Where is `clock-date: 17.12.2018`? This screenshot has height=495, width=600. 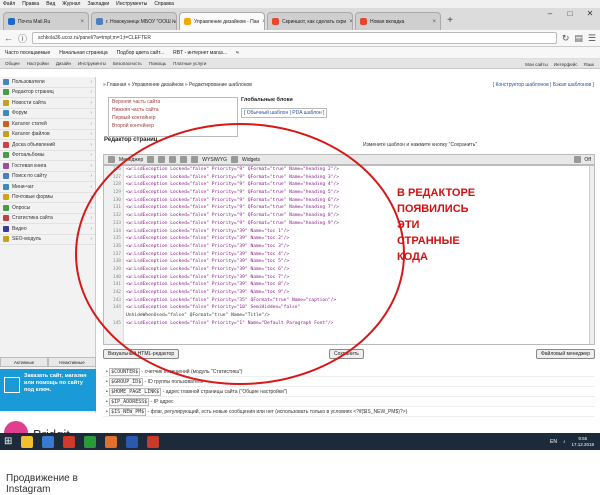 clock-date: 17.12.2018 is located at coordinates (582, 444).